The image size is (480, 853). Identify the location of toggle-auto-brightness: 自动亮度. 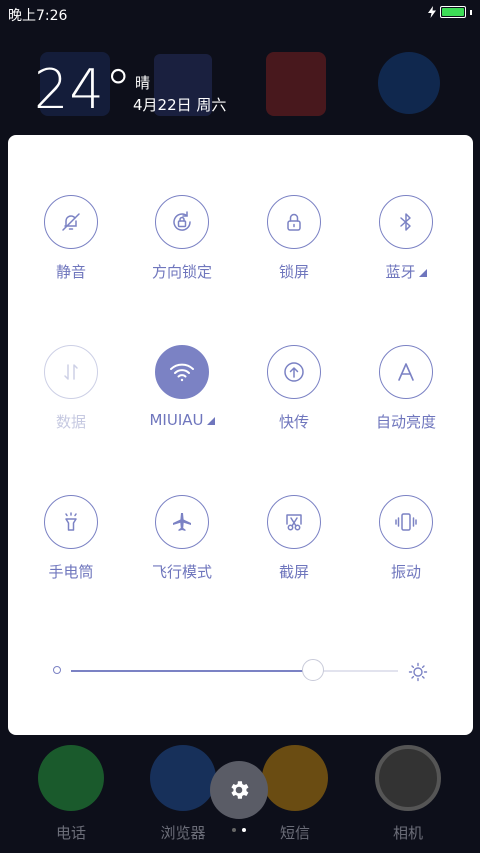
(406, 388).